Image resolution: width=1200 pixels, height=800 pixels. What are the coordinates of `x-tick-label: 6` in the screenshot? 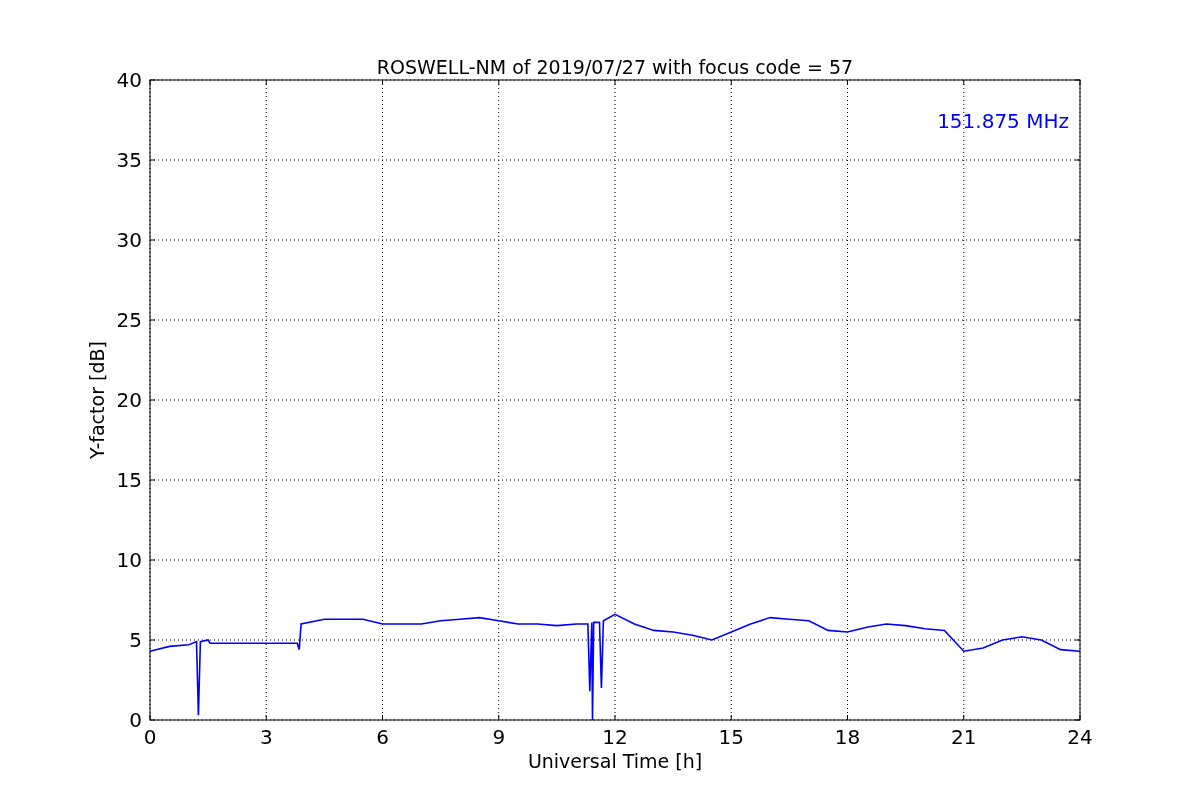 It's located at (382, 737).